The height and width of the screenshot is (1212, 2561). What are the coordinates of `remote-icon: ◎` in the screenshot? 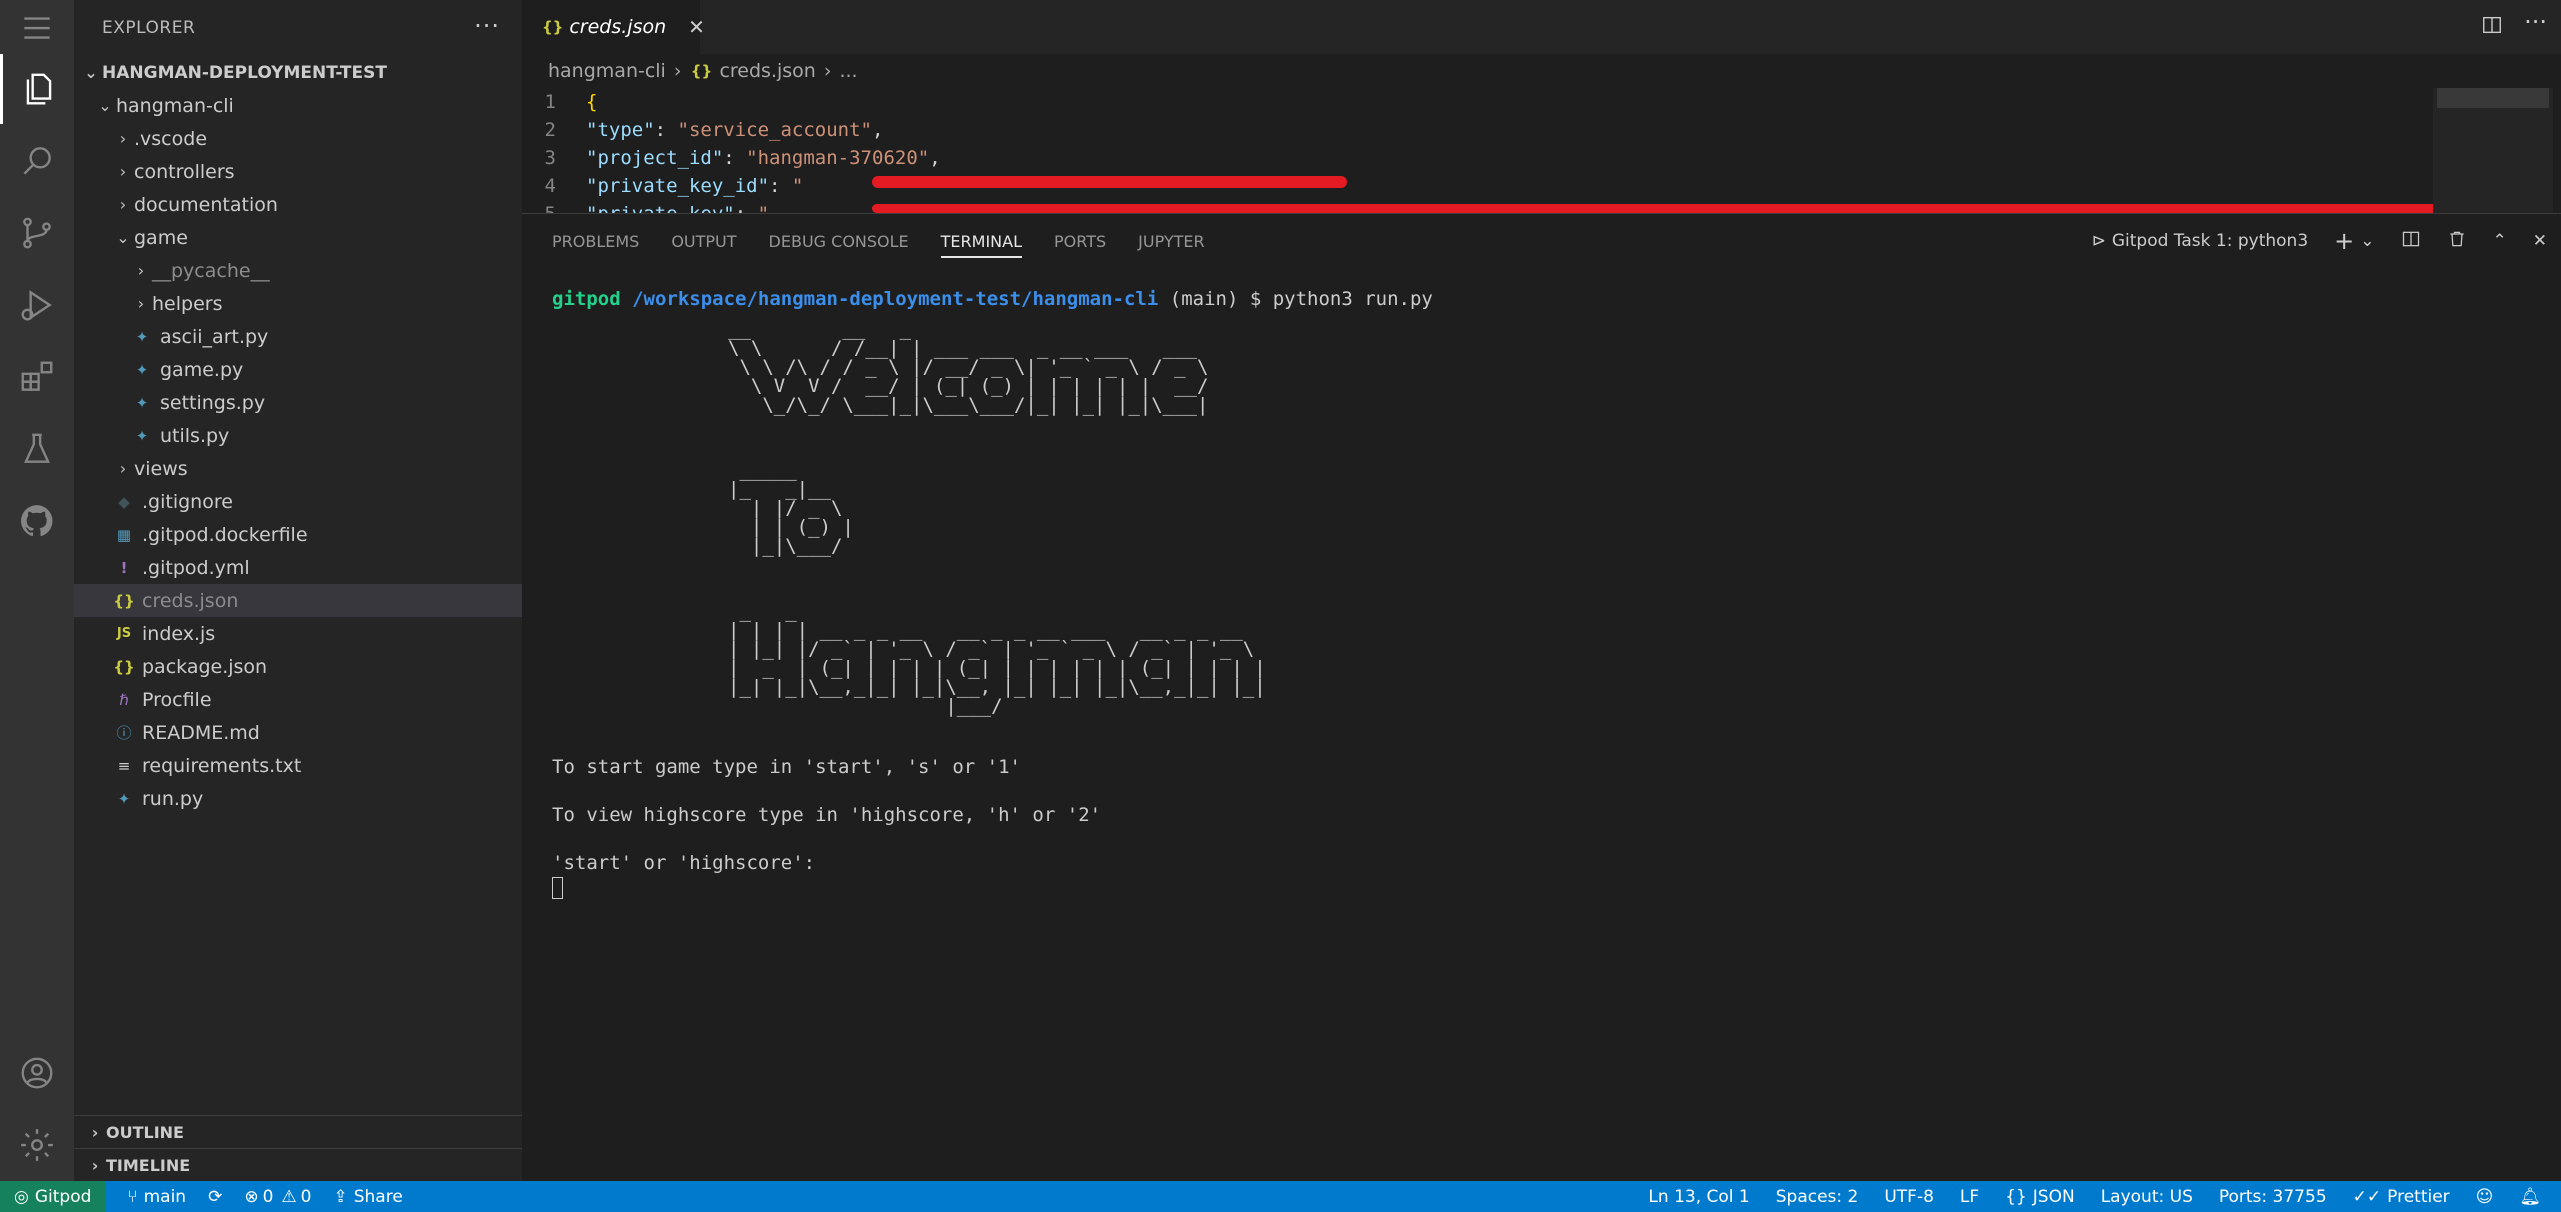 It's located at (21, 1196).